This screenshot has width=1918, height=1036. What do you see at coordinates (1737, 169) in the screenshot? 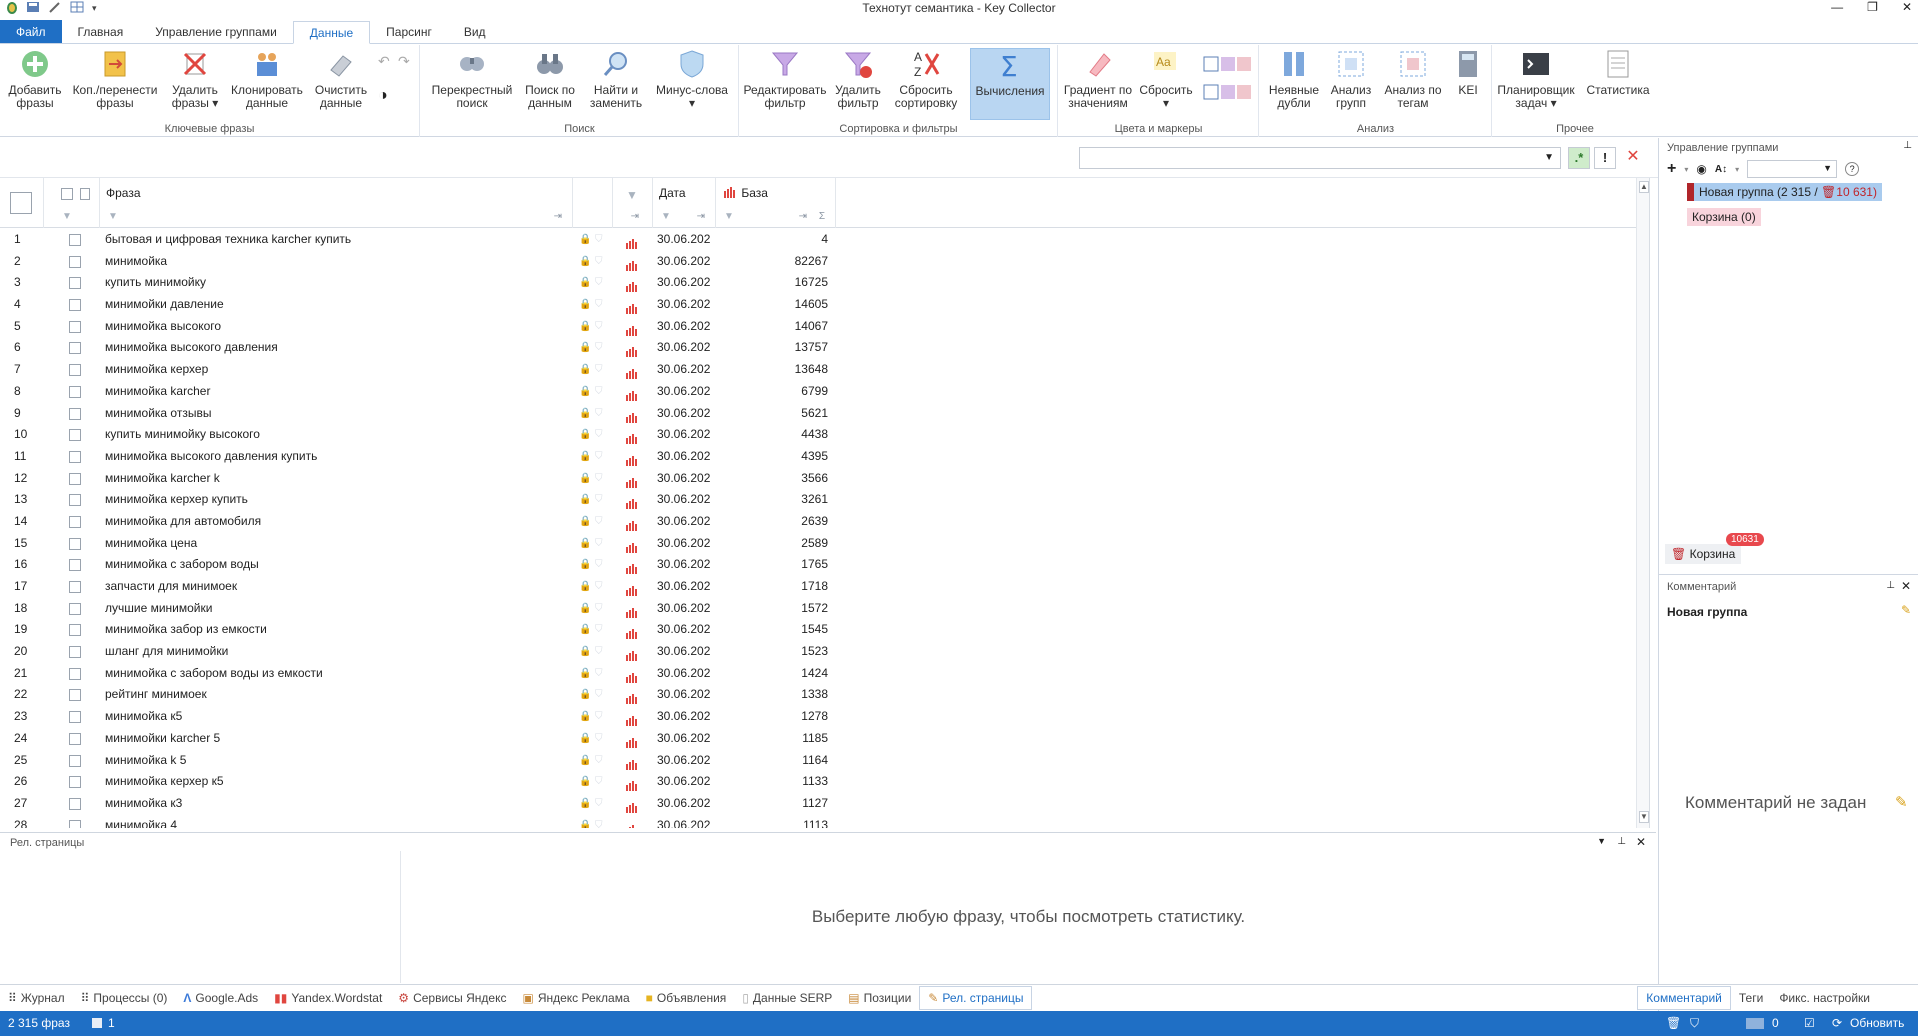
I see `chevron-down-icon: ▾` at bounding box center [1737, 169].